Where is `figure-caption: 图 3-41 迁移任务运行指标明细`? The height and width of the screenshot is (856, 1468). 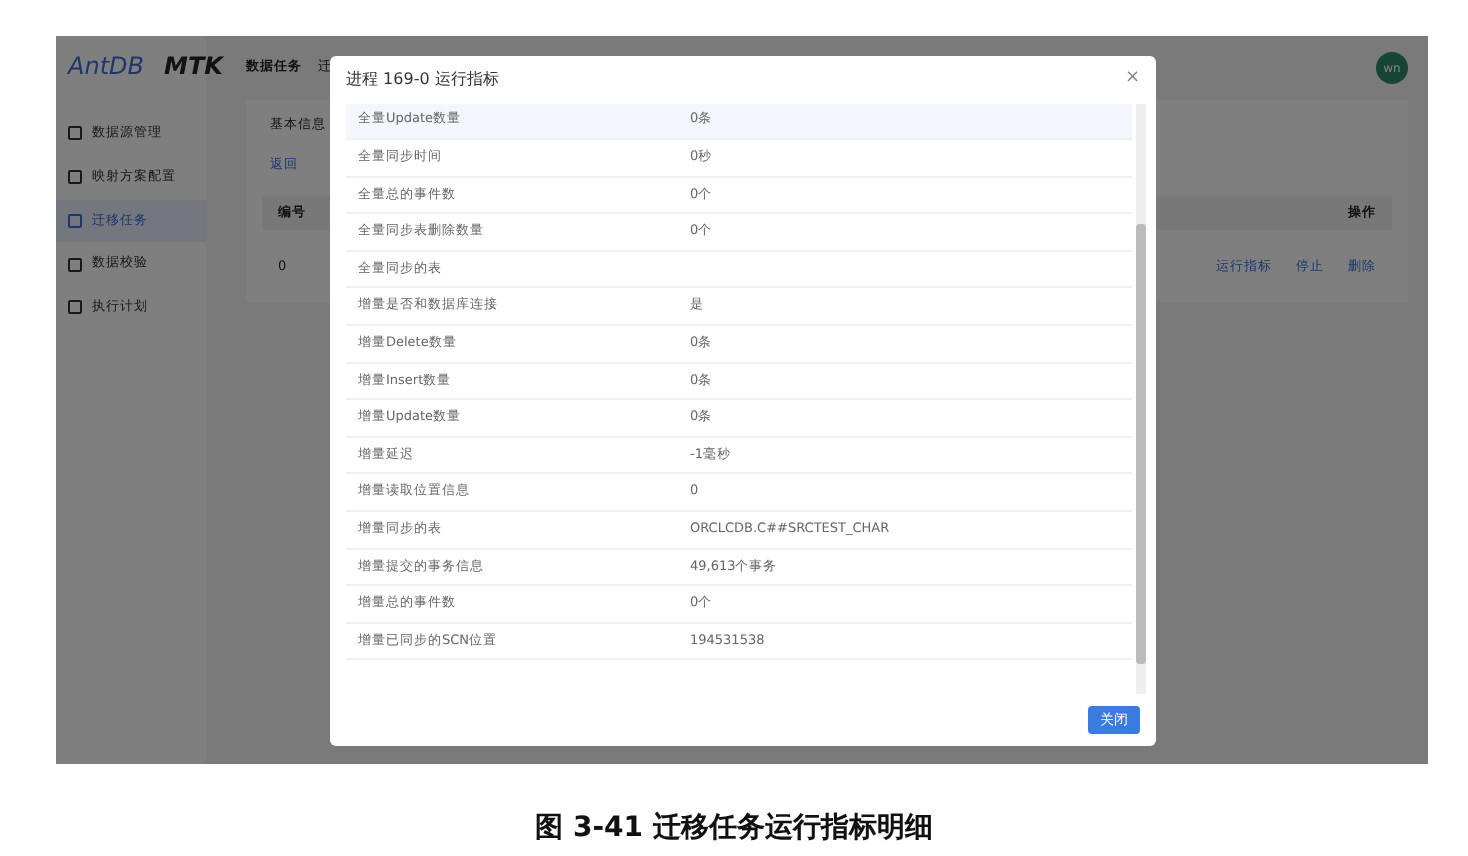
figure-caption: 图 3-41 迁移任务运行指标明细 is located at coordinates (734, 828).